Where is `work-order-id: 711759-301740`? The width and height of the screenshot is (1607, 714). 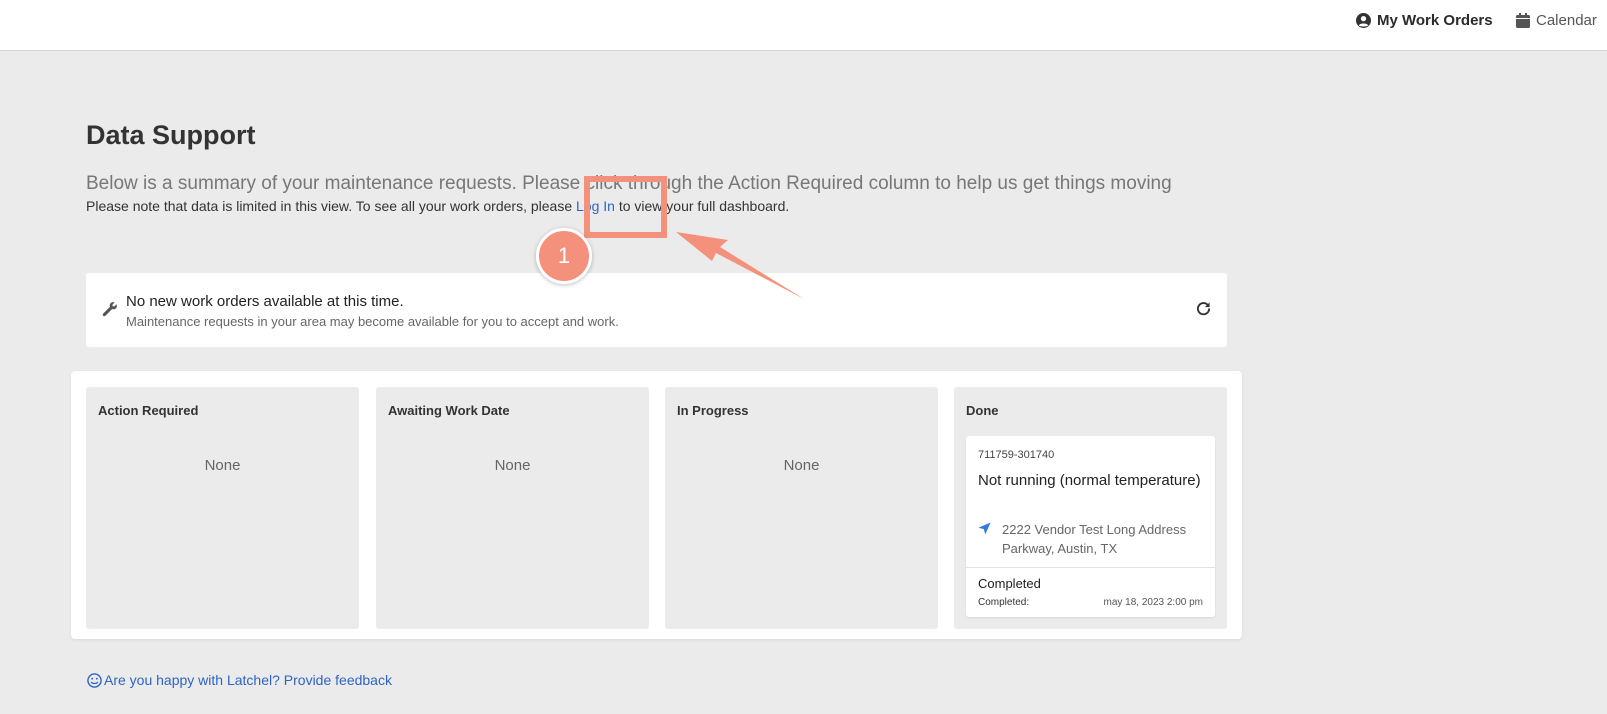
work-order-id: 711759-301740 is located at coordinates (1016, 455).